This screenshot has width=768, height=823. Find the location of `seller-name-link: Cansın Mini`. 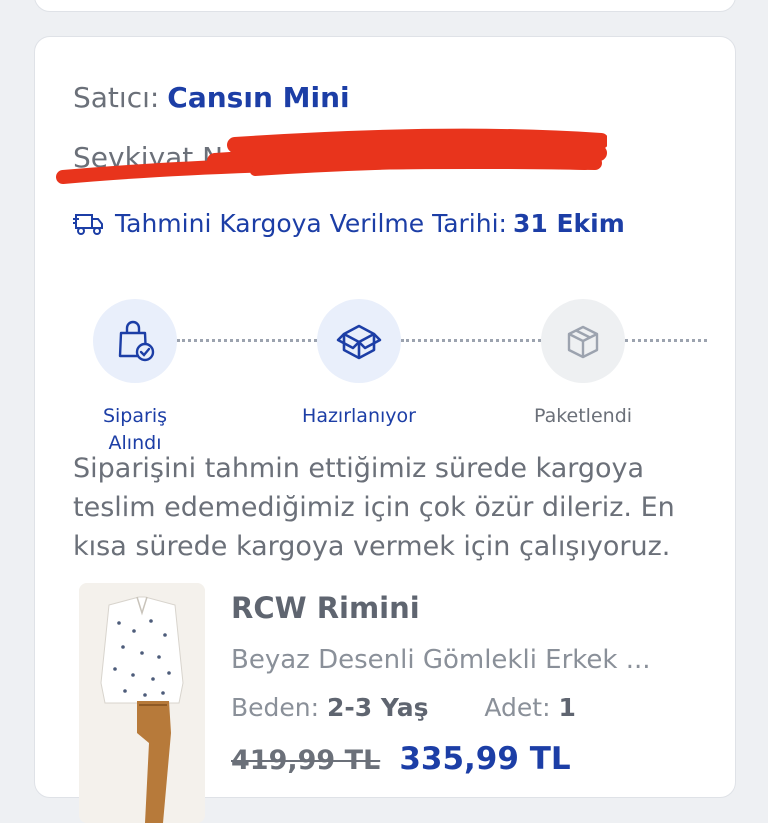

seller-name-link: Cansın Mini is located at coordinates (258, 97).